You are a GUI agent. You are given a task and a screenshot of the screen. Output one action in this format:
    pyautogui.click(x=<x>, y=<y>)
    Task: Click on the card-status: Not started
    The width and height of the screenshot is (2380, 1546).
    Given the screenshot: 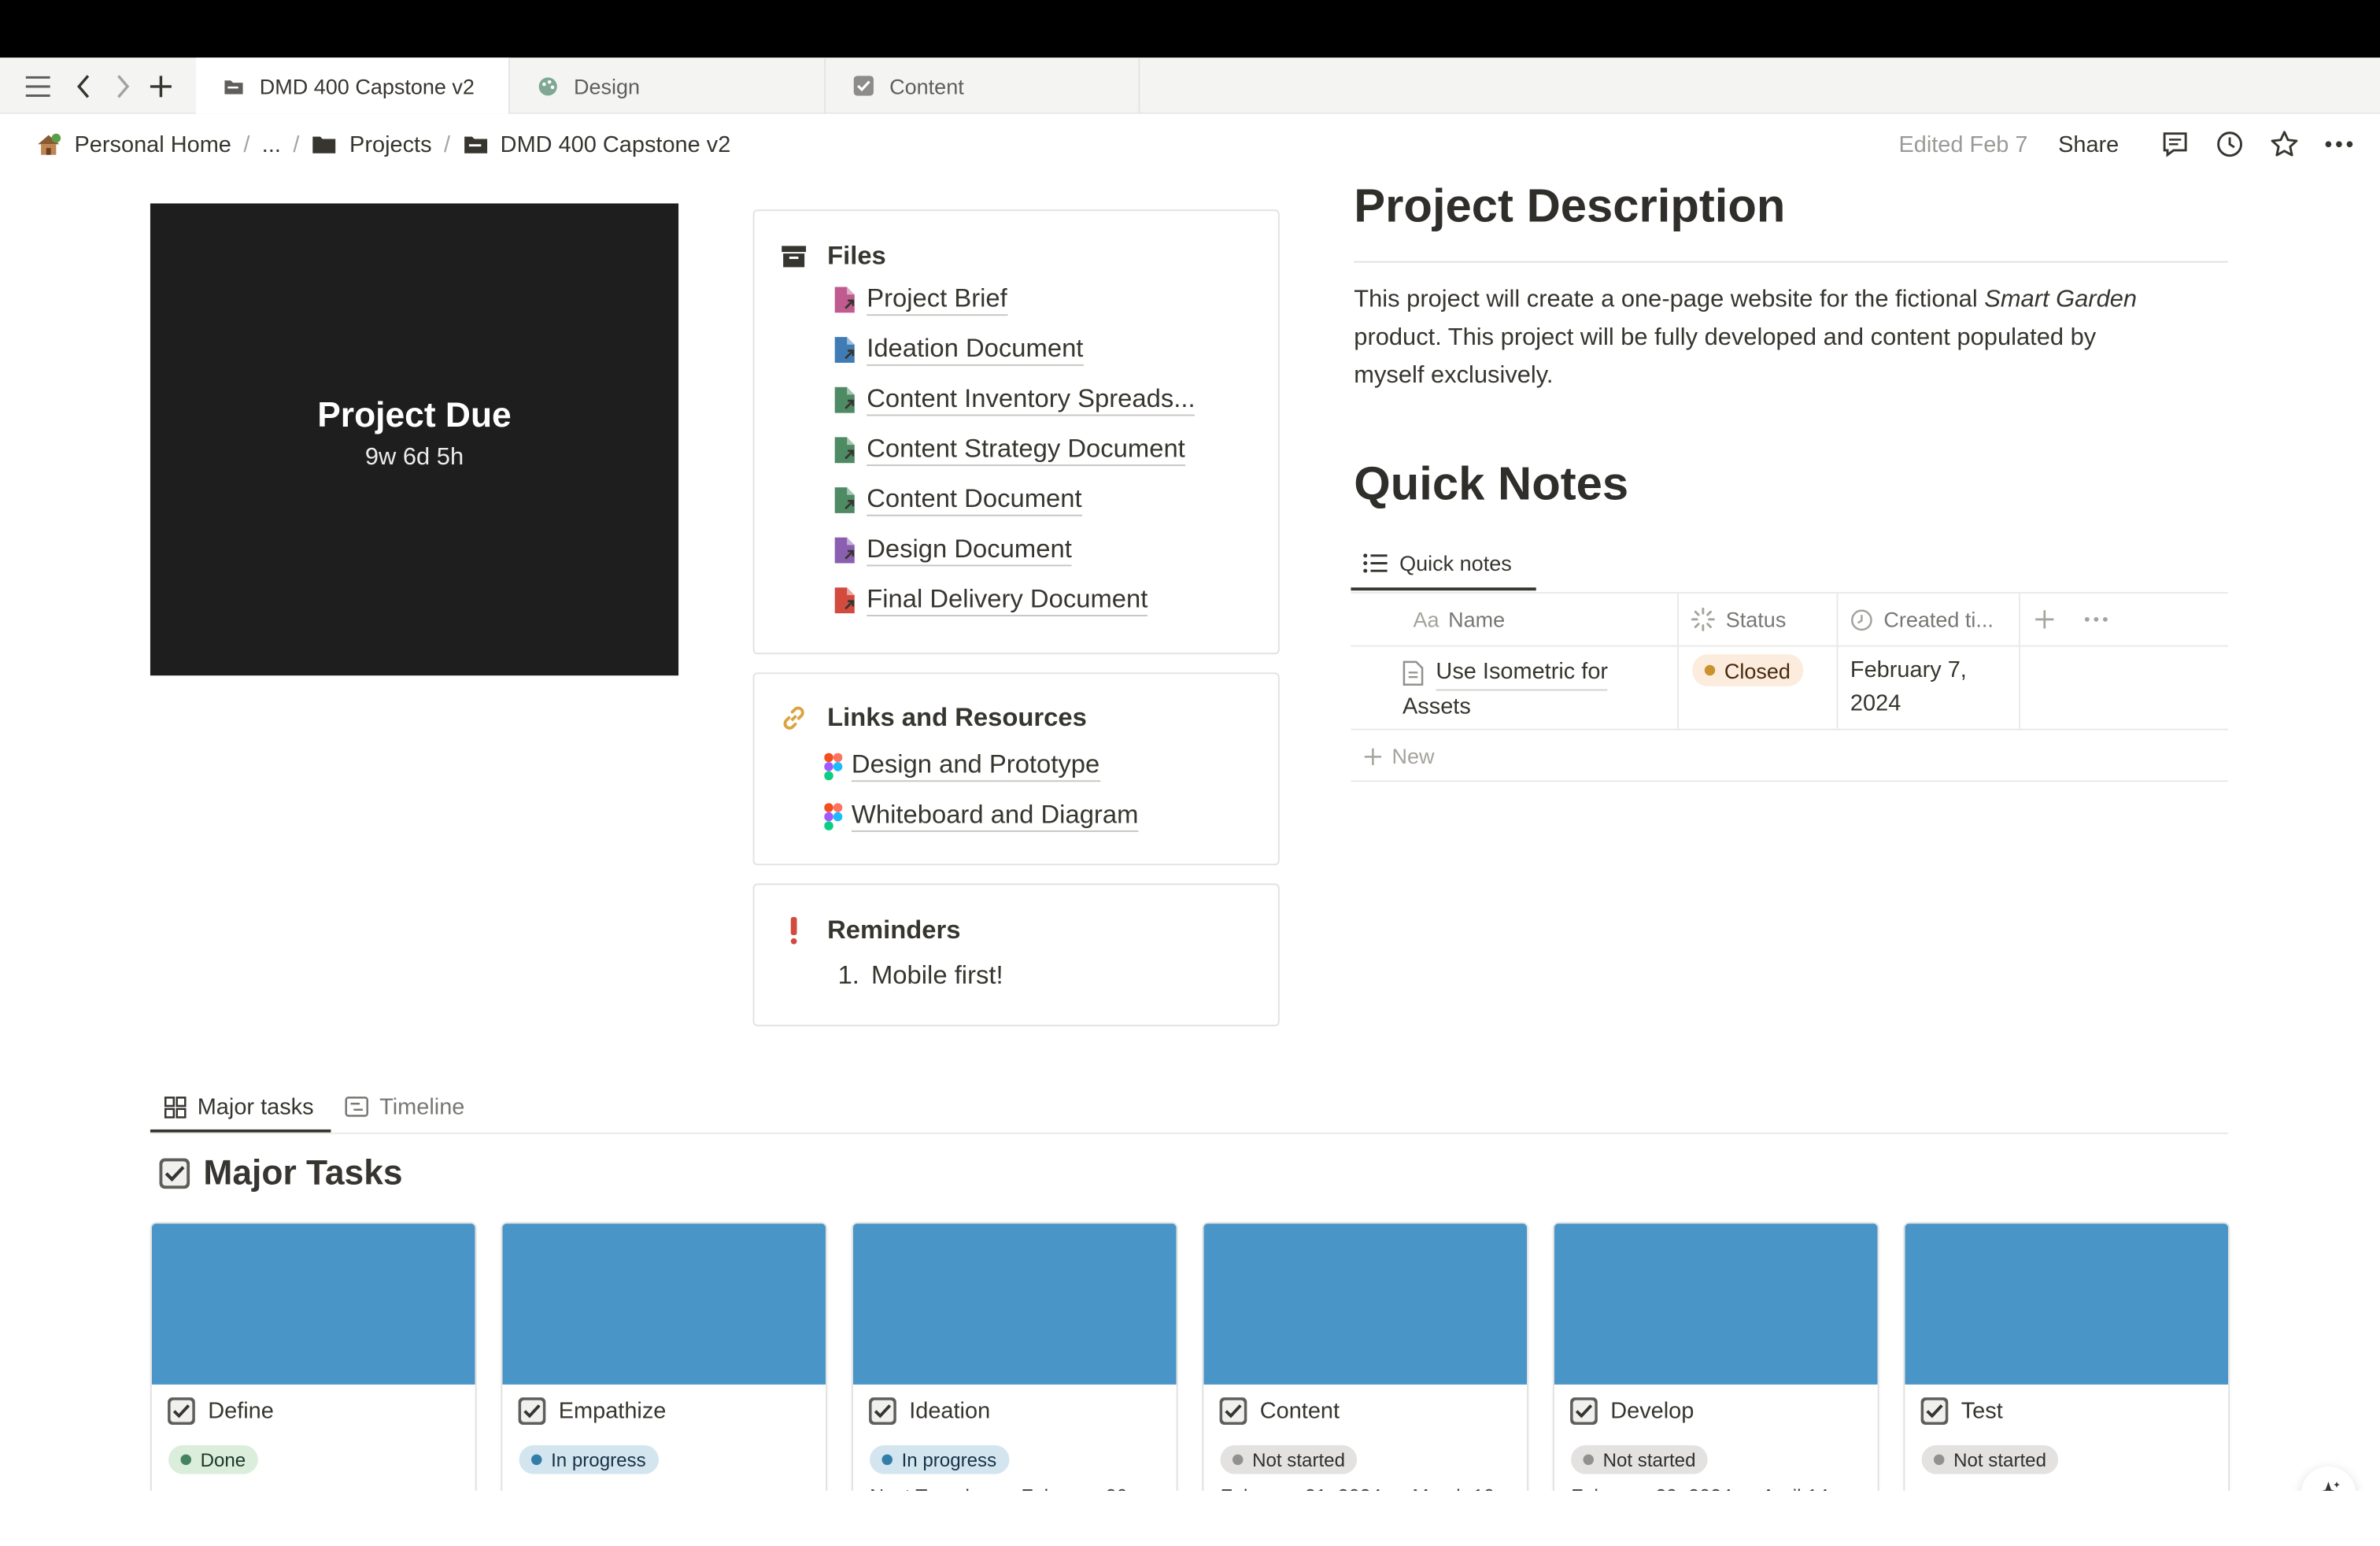 What is the action you would take?
    pyautogui.click(x=1289, y=1459)
    